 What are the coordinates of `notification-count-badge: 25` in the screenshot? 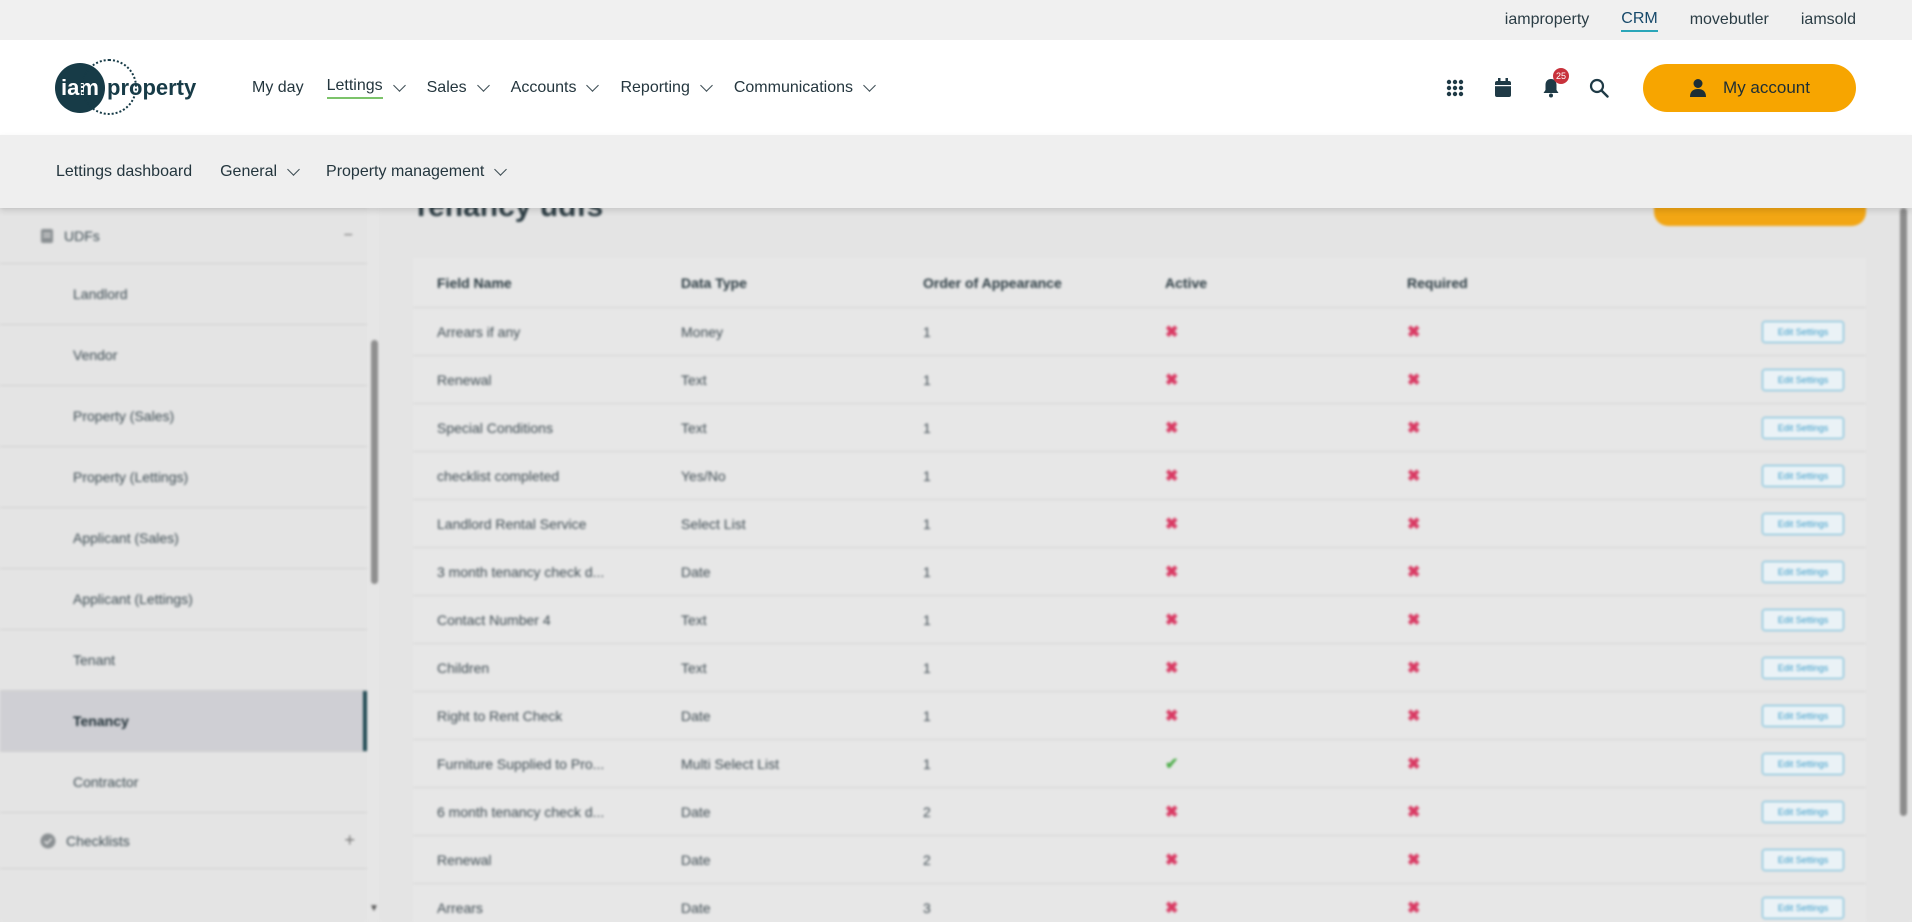 It's located at (1561, 75).